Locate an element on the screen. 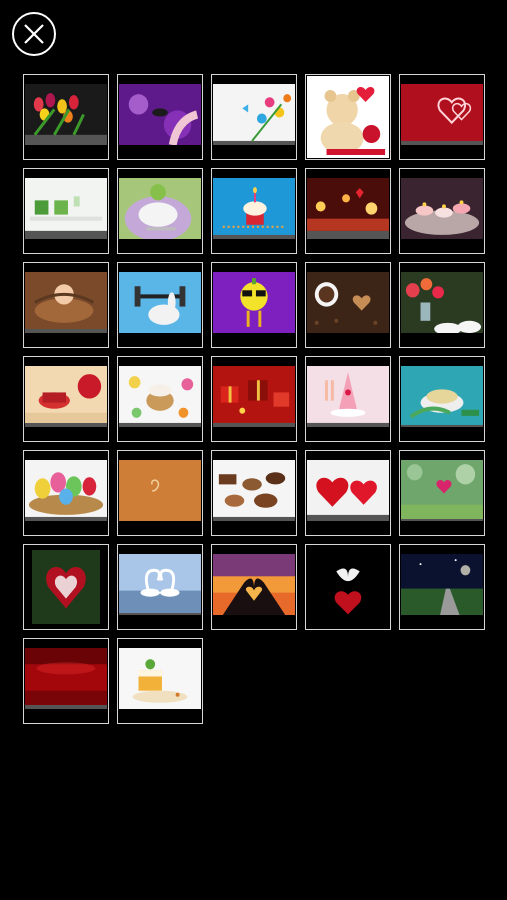 The image size is (507, 900). wallpaper-table-setting-thumbnail is located at coordinates (160, 211).